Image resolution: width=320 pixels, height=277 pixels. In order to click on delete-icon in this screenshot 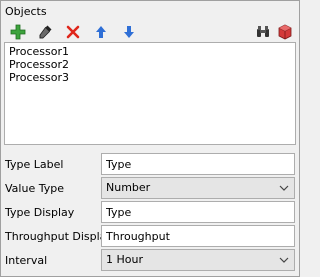, I will do `click(73, 32)`.